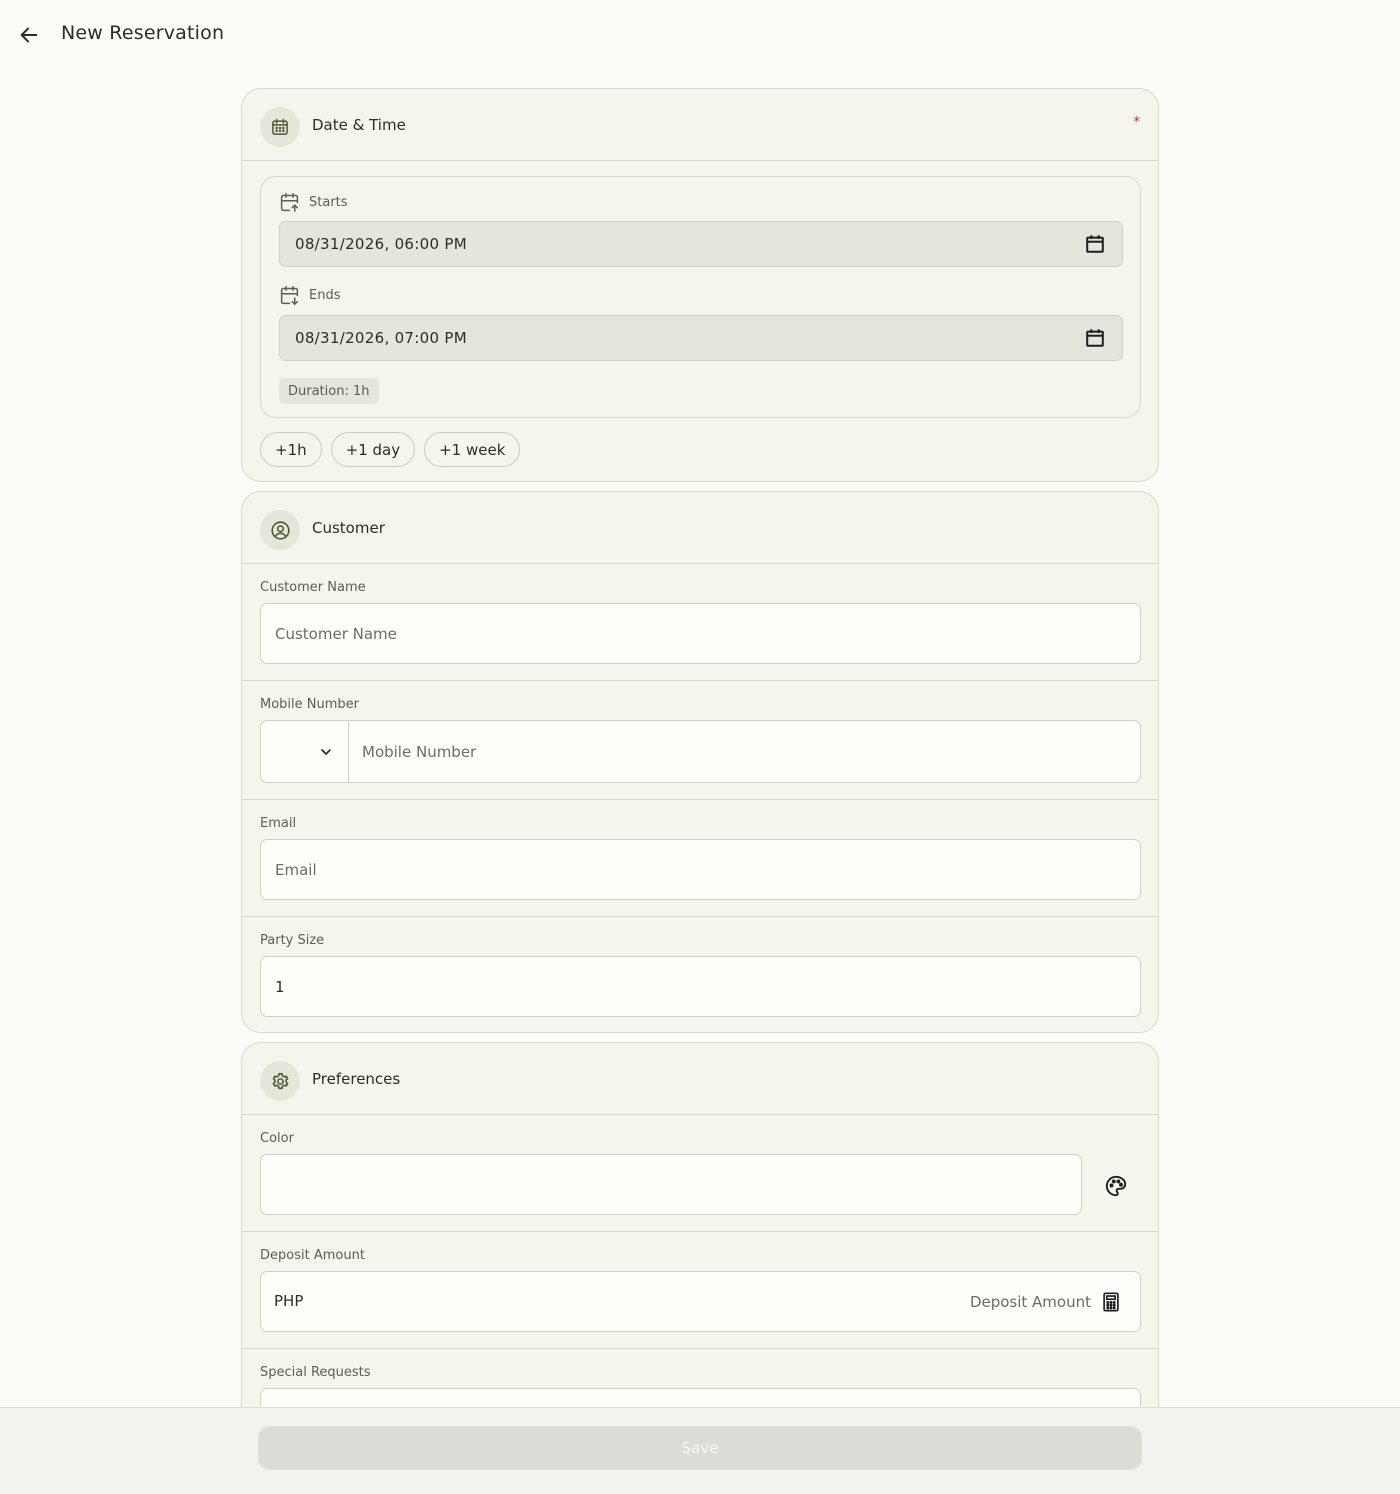  What do you see at coordinates (671, 1184) in the screenshot?
I see `color-input` at bounding box center [671, 1184].